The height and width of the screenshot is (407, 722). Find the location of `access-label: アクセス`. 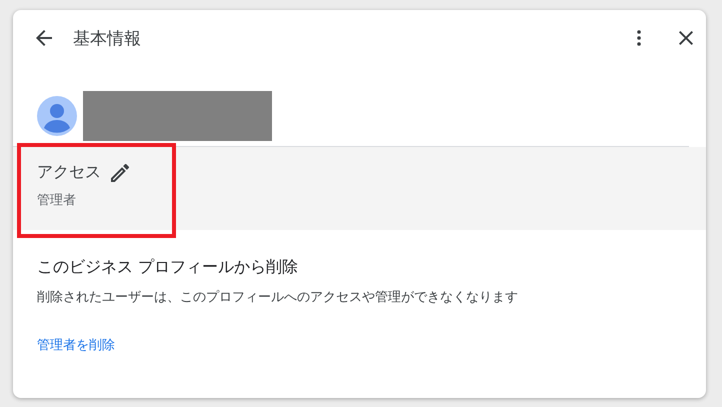

access-label: アクセス is located at coordinates (69, 172).